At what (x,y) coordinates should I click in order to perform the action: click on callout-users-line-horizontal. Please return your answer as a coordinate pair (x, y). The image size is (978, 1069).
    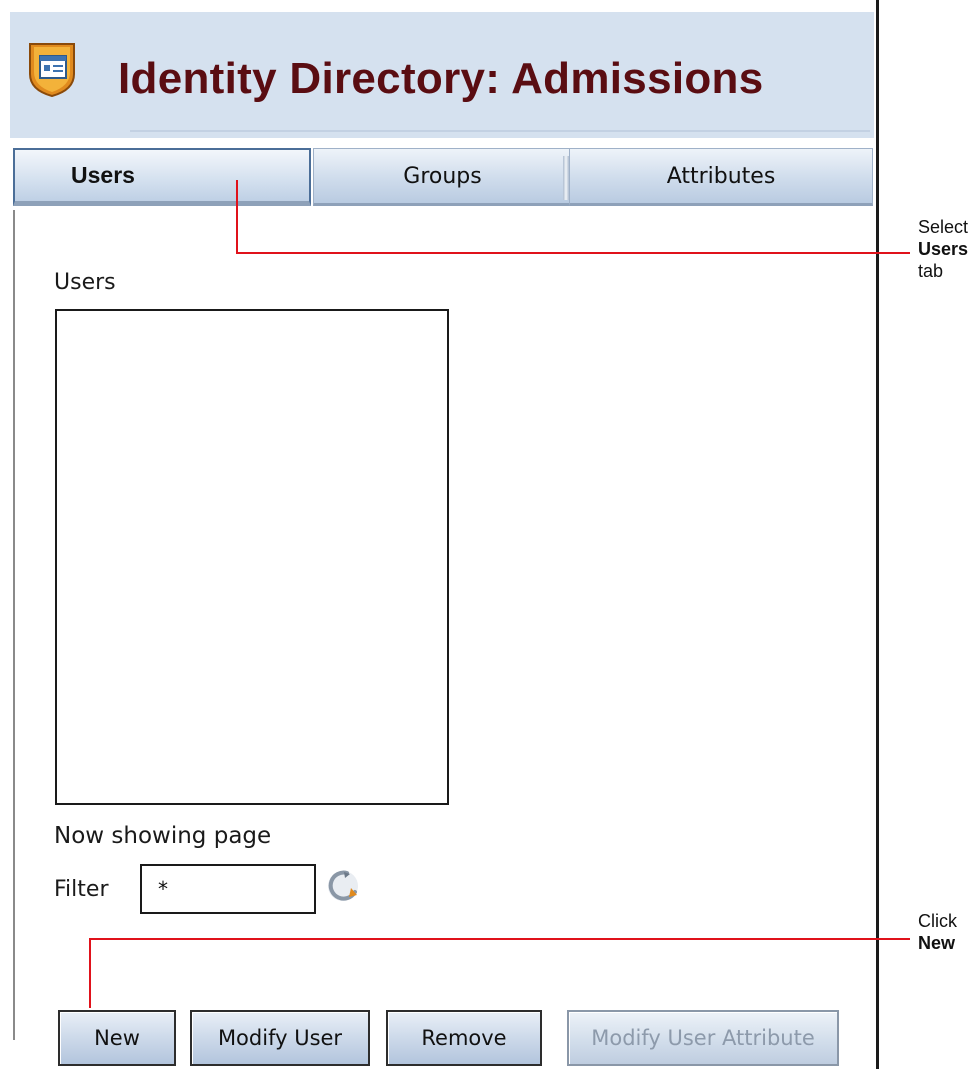
    Looking at the image, I should click on (573, 253).